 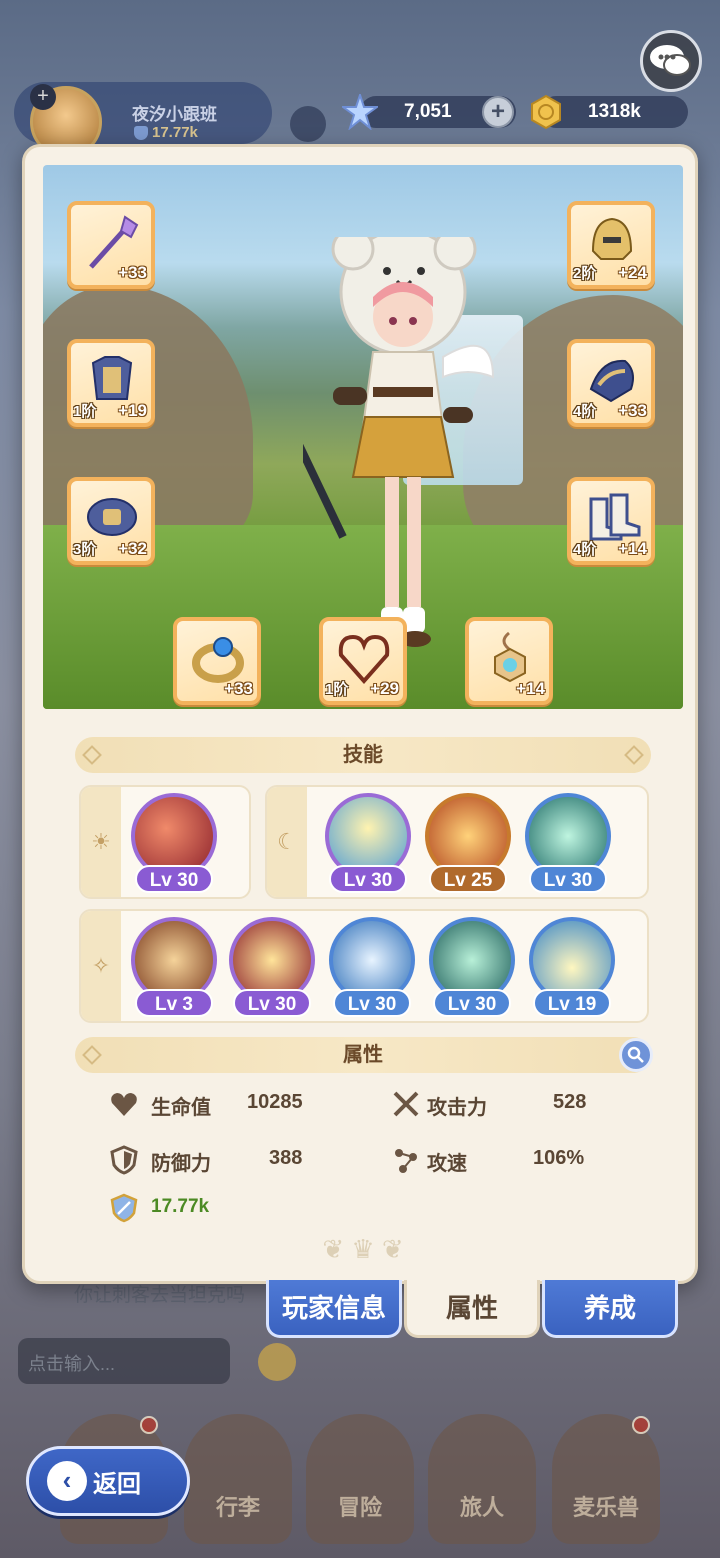 I want to click on sun-icon: ☀, so click(x=101, y=842).